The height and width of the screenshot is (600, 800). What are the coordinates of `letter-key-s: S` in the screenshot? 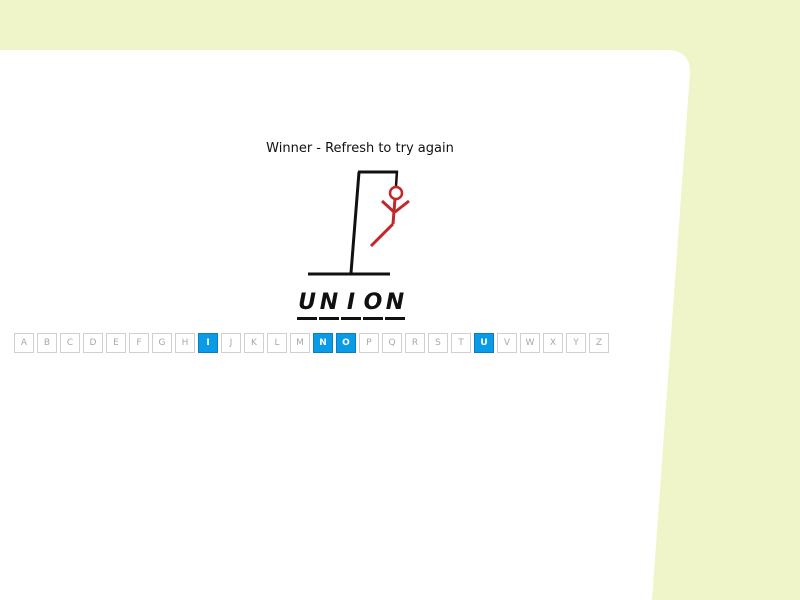 It's located at (438, 343).